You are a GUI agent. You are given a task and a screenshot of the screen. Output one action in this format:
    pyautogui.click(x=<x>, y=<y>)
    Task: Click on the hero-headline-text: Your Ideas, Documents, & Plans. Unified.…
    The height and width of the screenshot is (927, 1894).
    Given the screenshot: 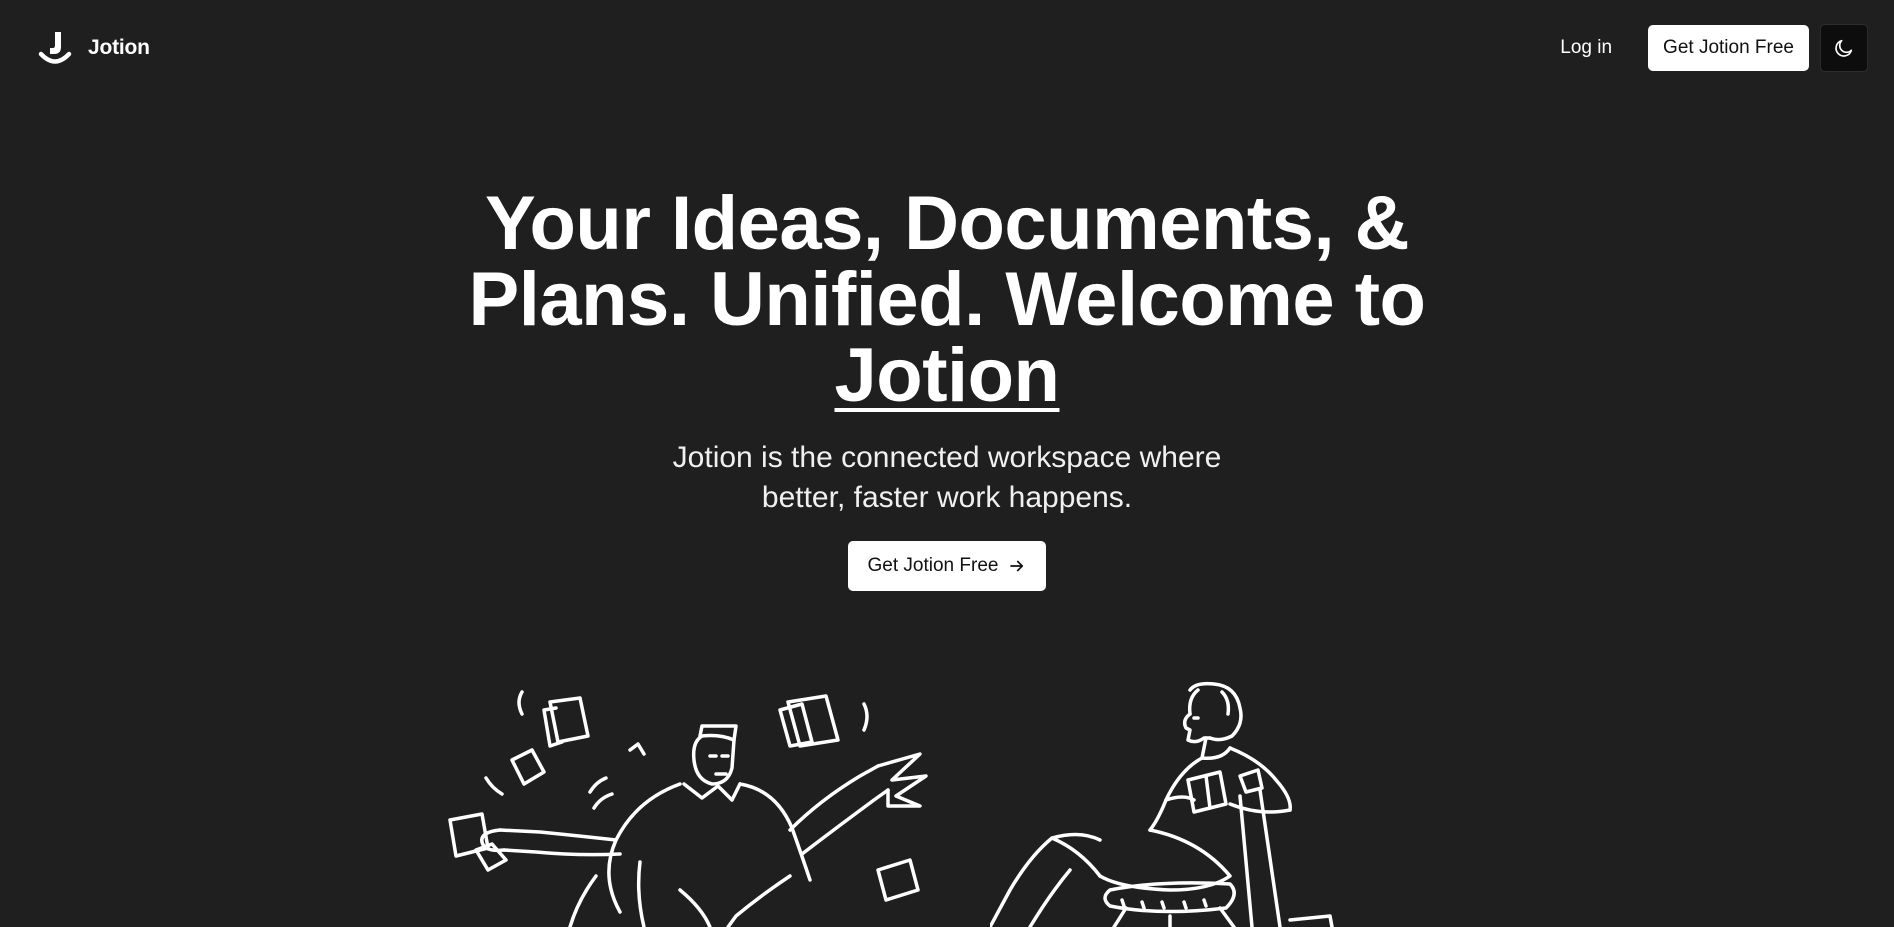 What is the action you would take?
    pyautogui.click(x=947, y=261)
    